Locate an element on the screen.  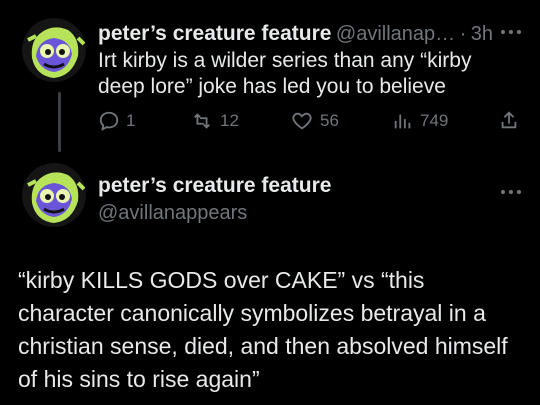
comment-icon is located at coordinates (109, 121).